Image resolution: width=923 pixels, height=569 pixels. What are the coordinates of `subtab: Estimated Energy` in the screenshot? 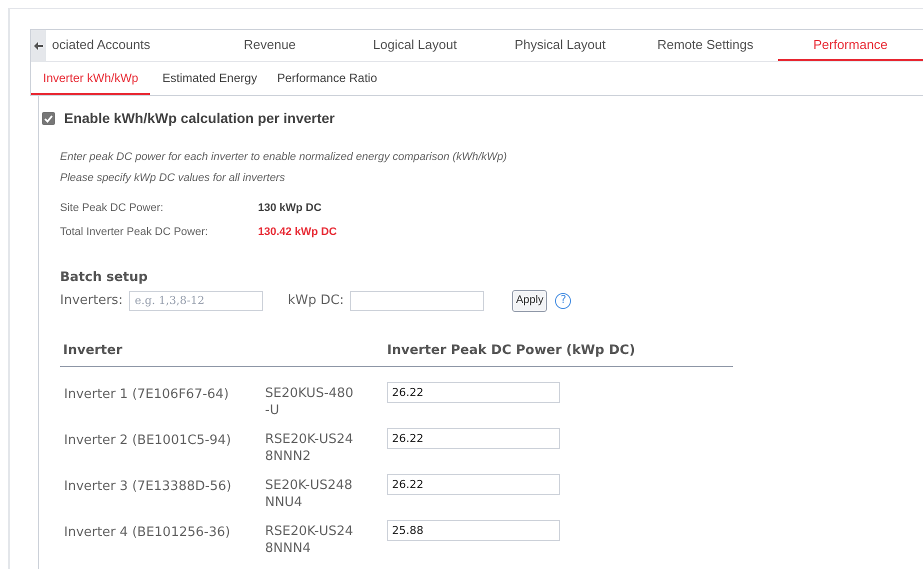 It's located at (210, 78).